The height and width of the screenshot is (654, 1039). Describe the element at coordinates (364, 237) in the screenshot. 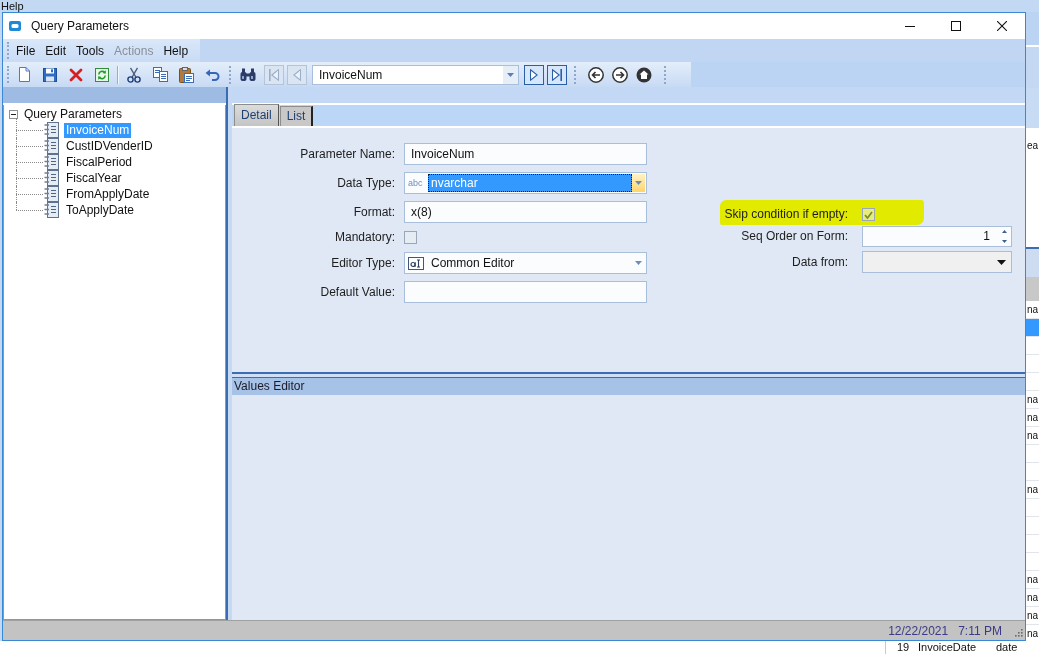

I see `field-label: Mandatory:` at that location.